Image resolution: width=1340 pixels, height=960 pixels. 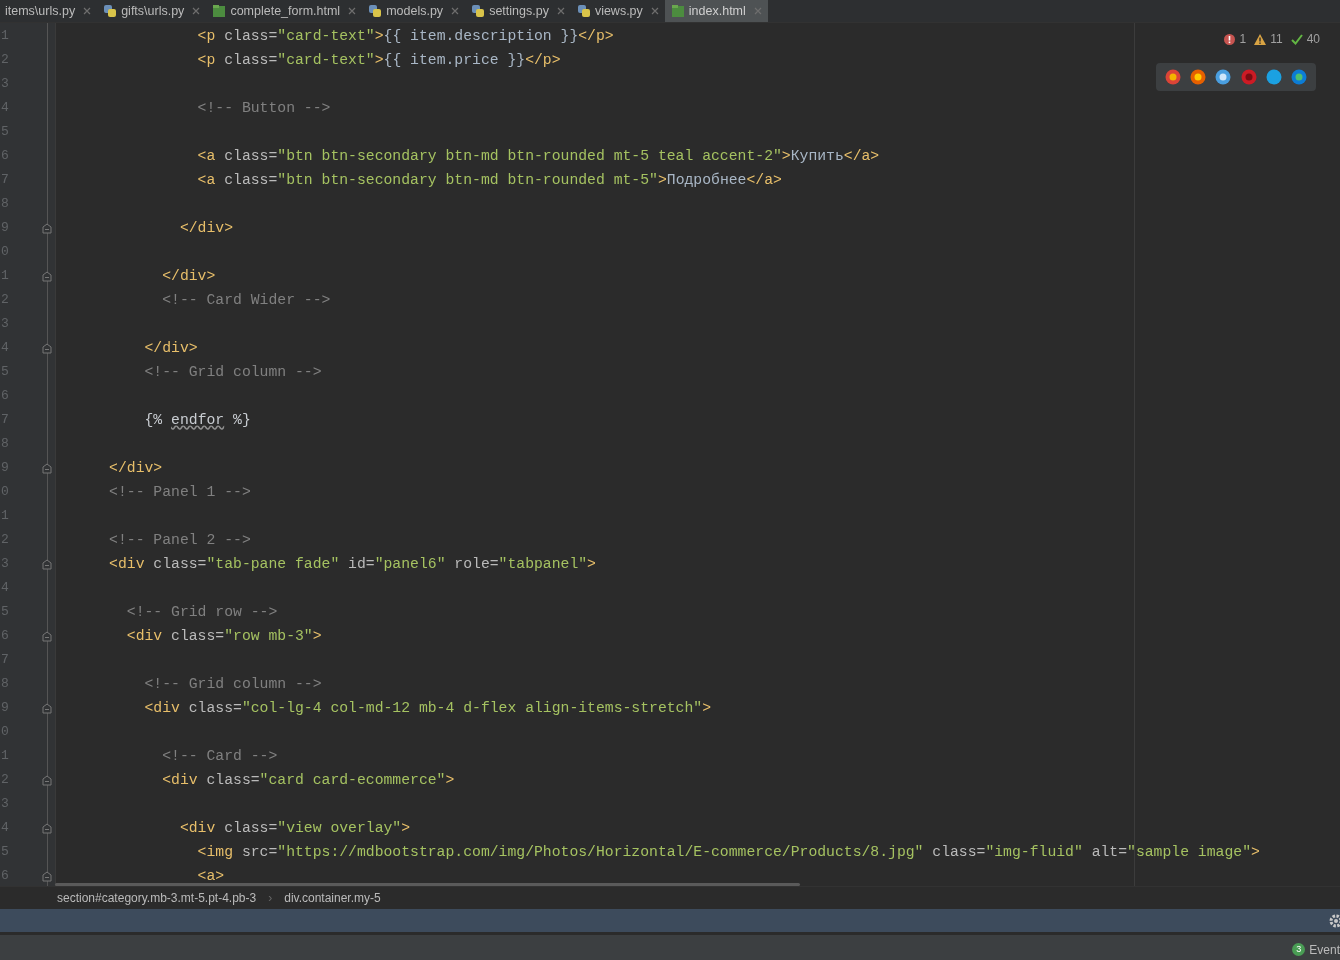 What do you see at coordinates (1260, 39) in the screenshot?
I see `warning-icon` at bounding box center [1260, 39].